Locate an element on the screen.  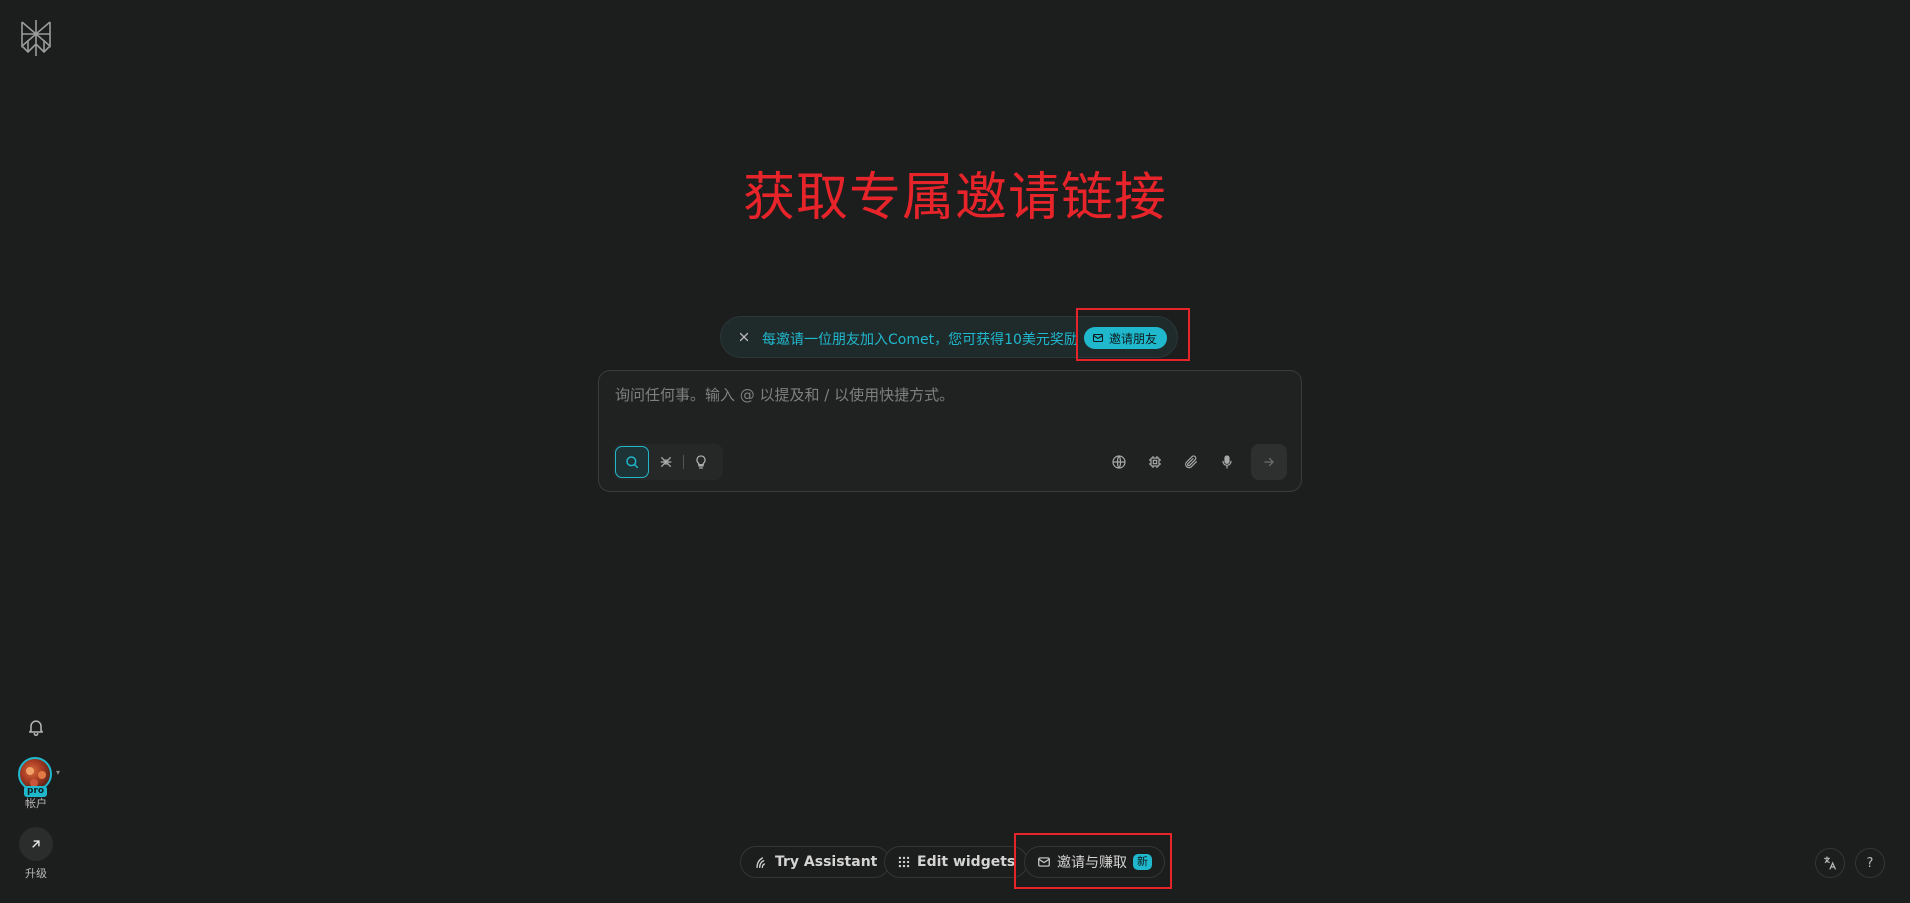
translate-icon is located at coordinates (1830, 863).